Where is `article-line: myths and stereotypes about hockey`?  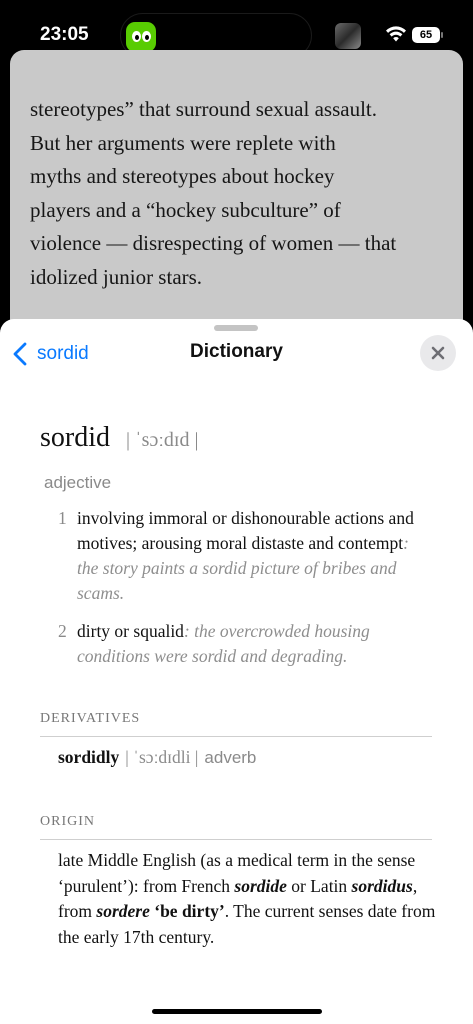
article-line: myths and stereotypes about hockey is located at coordinates (182, 176).